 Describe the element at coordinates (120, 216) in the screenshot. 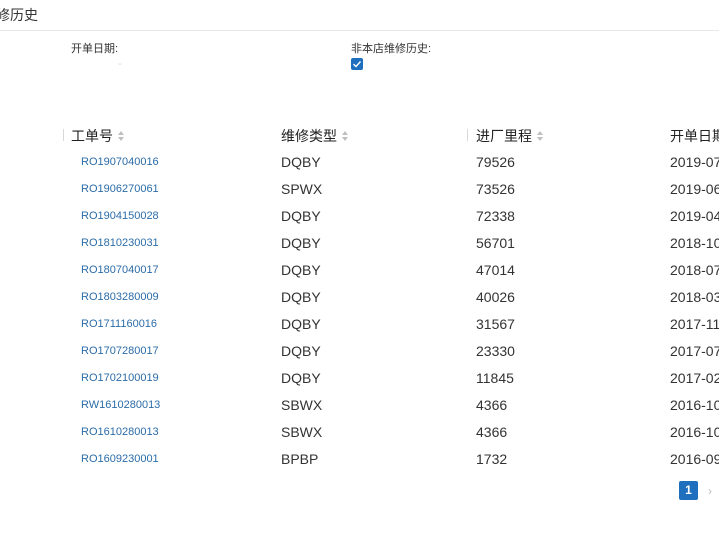

I see `order-number-link: RO1904150028` at that location.